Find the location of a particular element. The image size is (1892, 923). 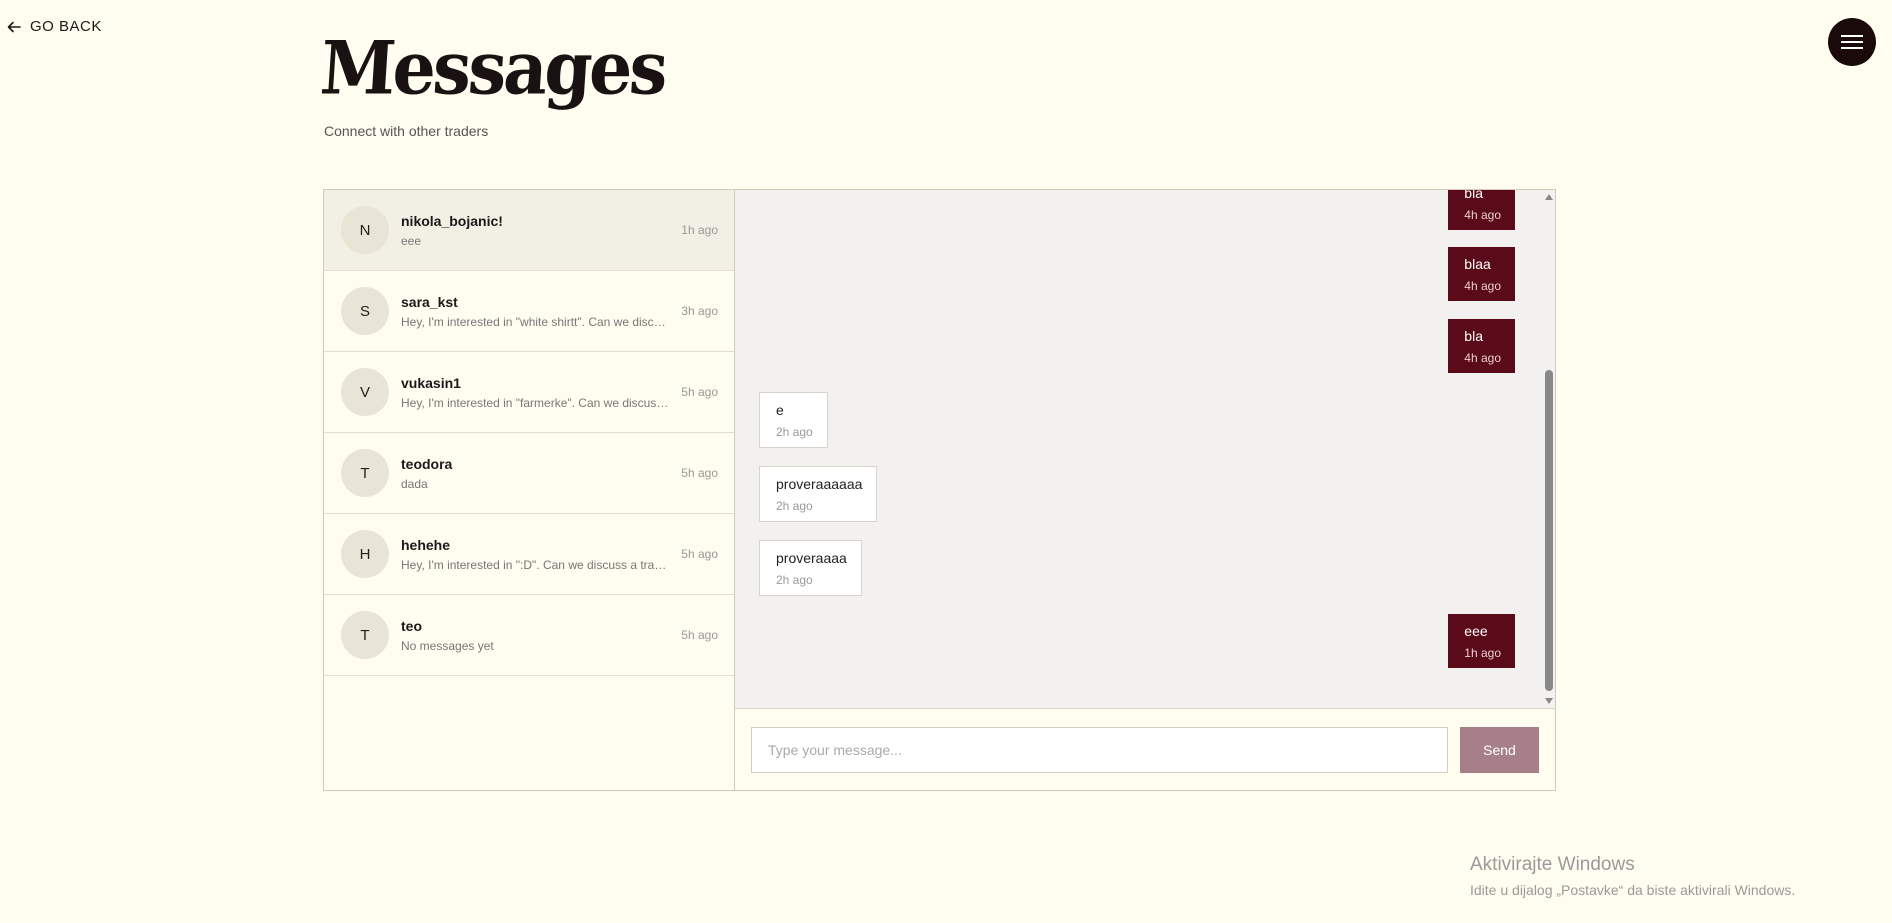

message-bubble-incoming: e 2h ago is located at coordinates (793, 420).